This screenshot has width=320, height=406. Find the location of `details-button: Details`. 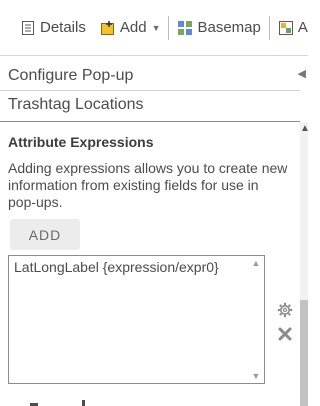

details-button: Details is located at coordinates (53, 28).